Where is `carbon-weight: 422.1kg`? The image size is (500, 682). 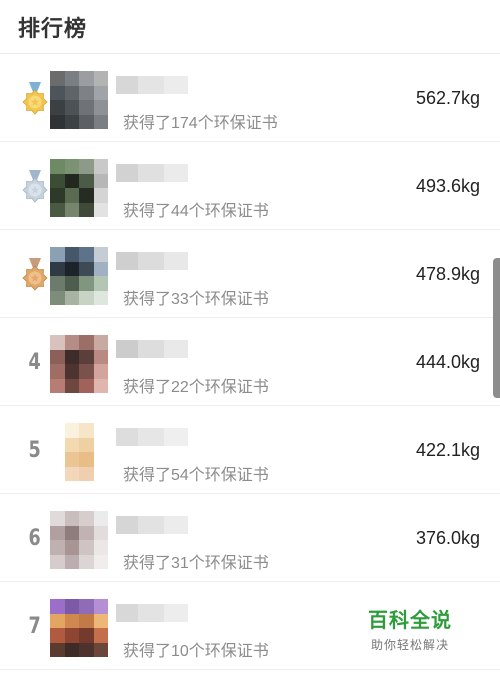
carbon-weight: 422.1kg is located at coordinates (447, 450).